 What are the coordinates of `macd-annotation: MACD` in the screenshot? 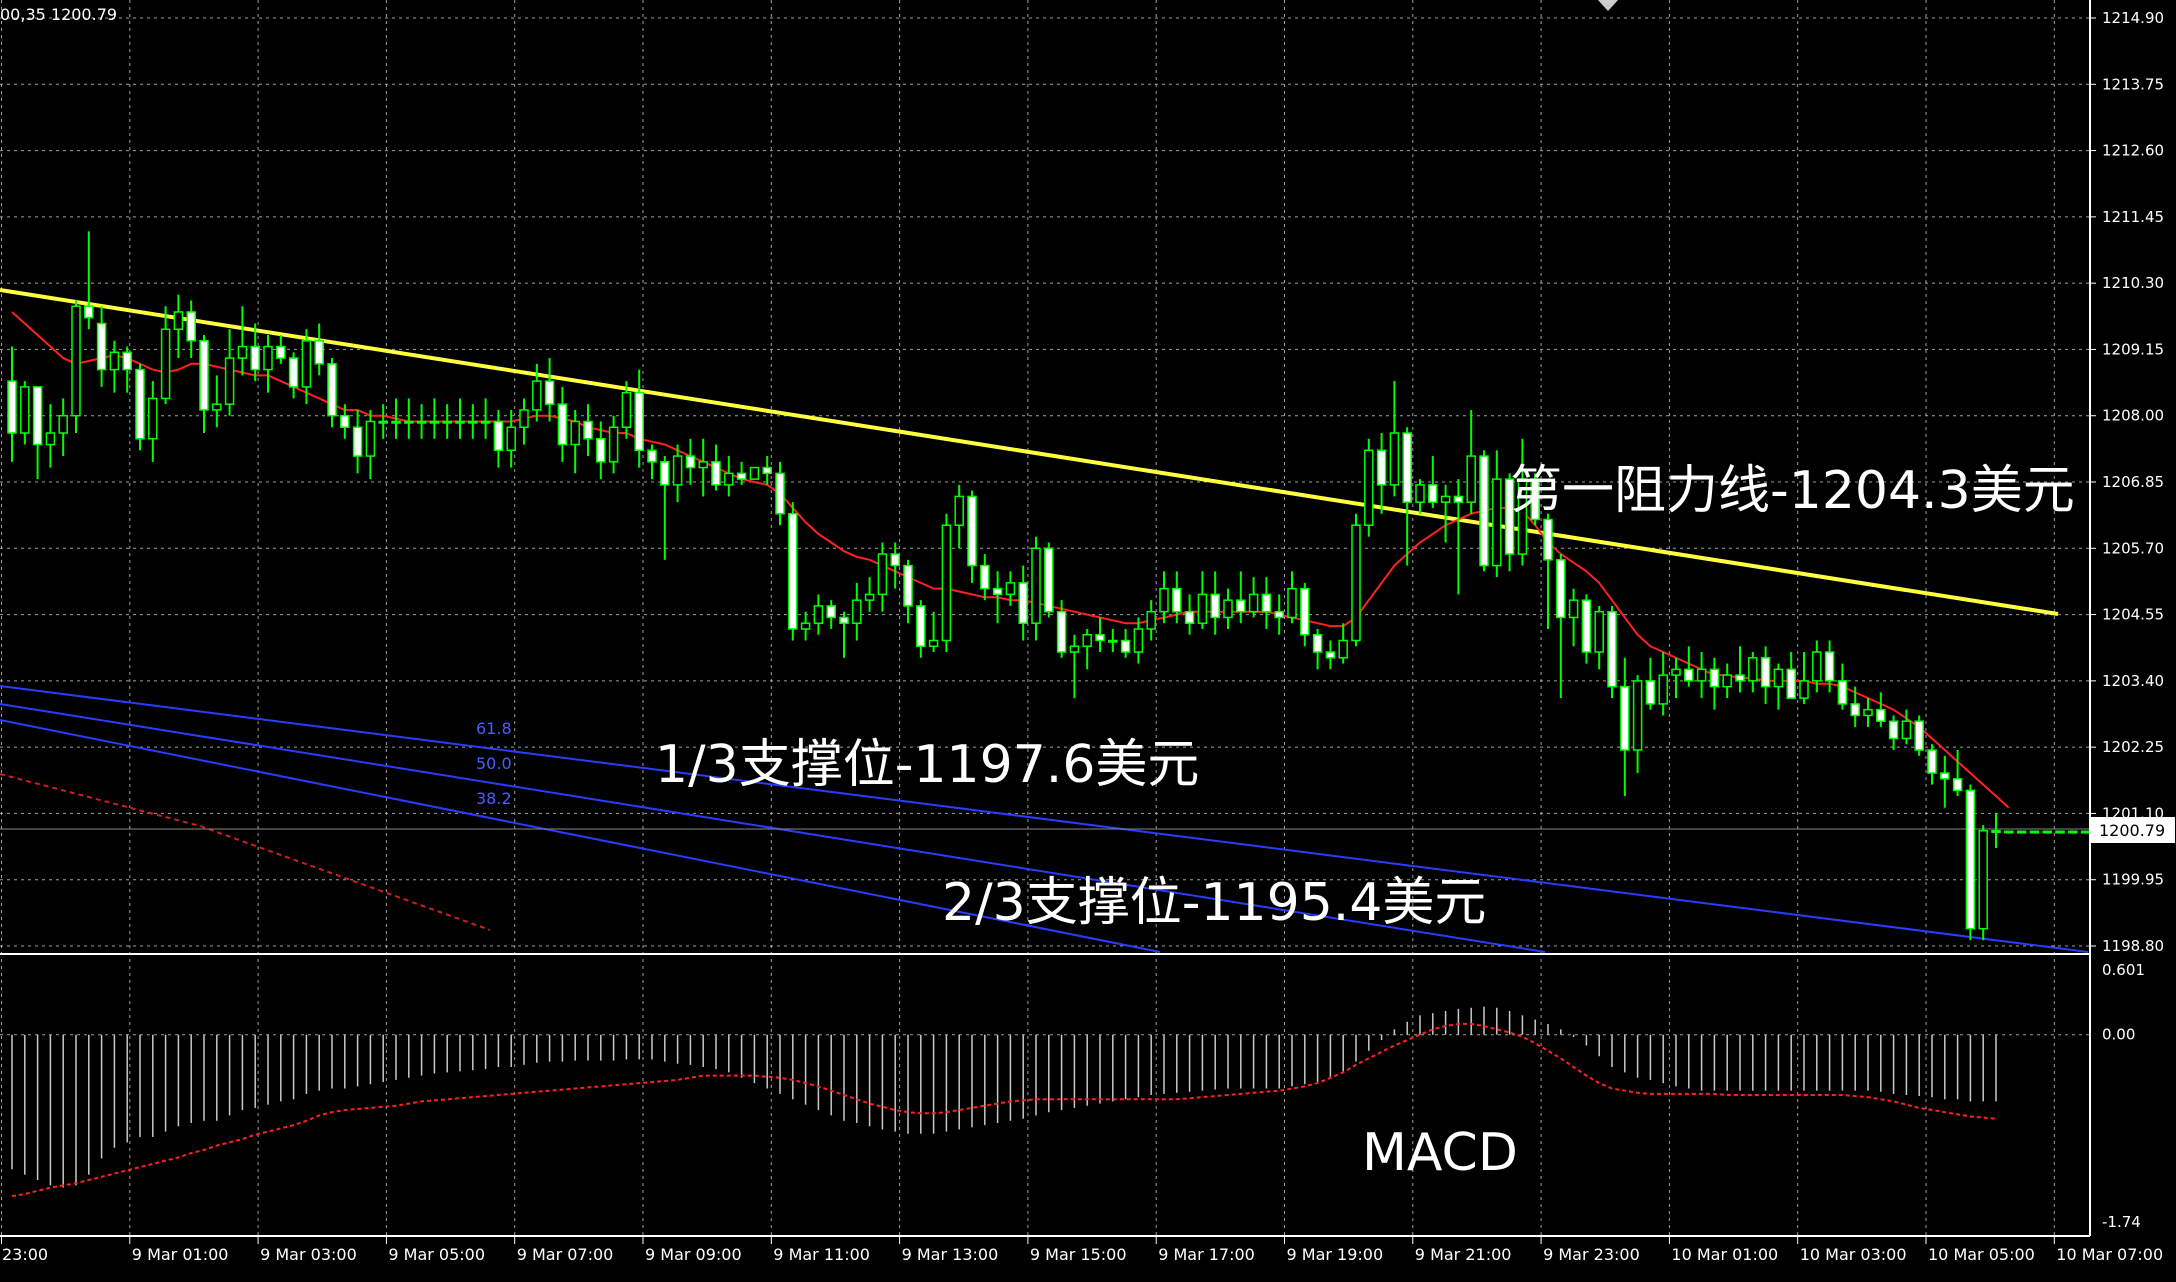 It's located at (1440, 1153).